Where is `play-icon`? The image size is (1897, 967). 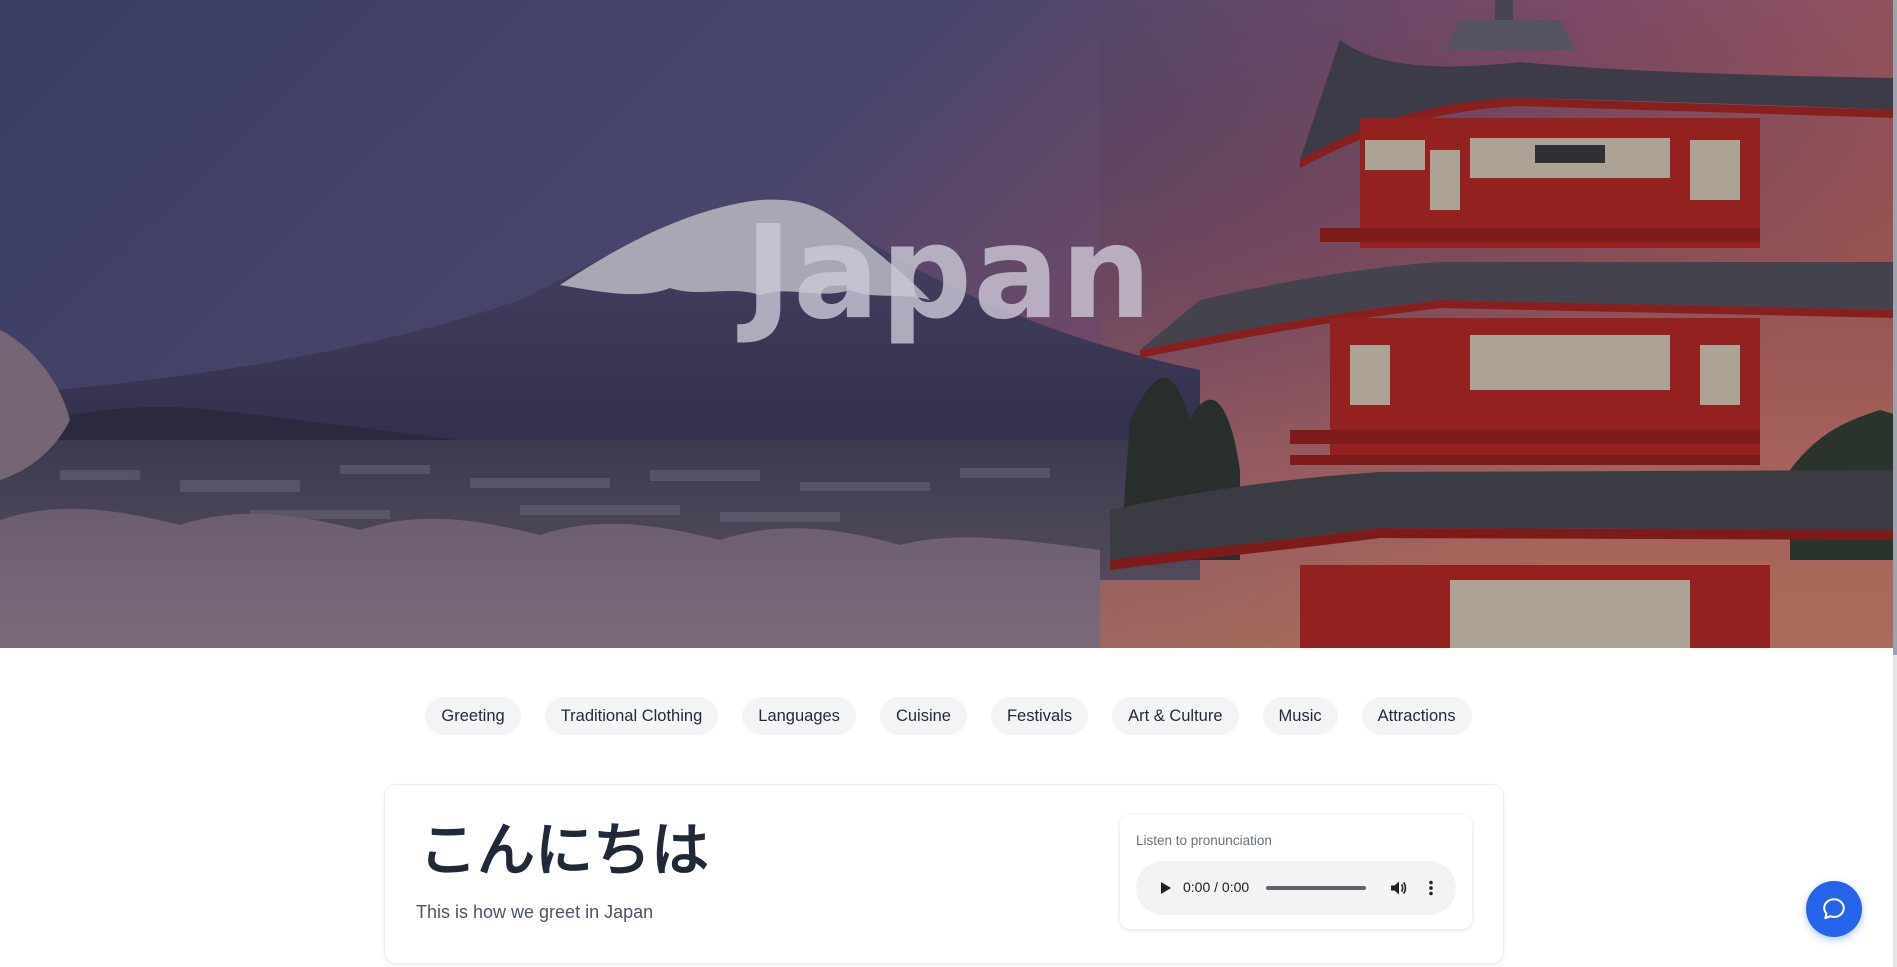 play-icon is located at coordinates (1165, 888).